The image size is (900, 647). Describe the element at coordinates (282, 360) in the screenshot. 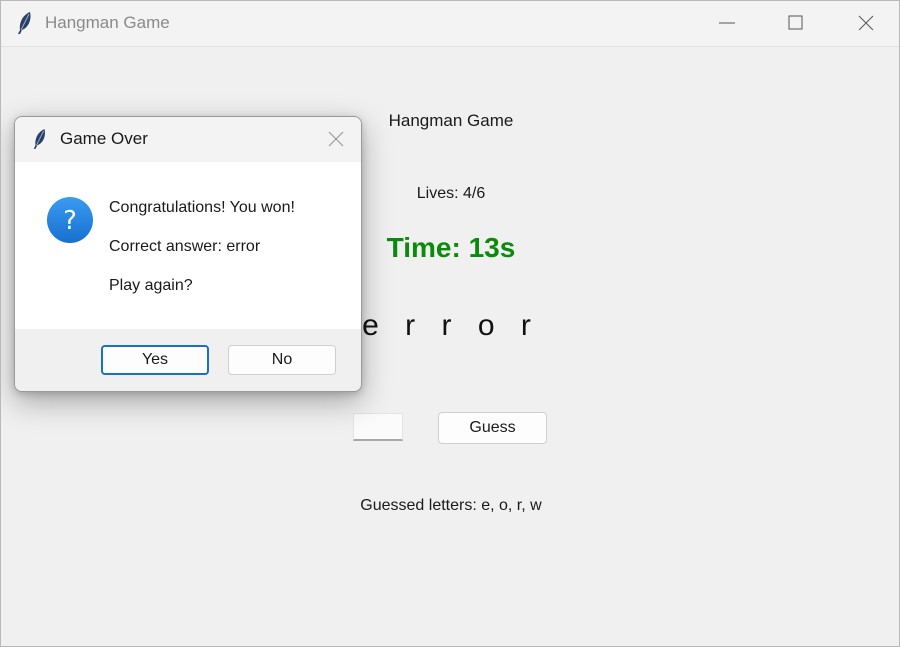

I see `no-button: No` at that location.